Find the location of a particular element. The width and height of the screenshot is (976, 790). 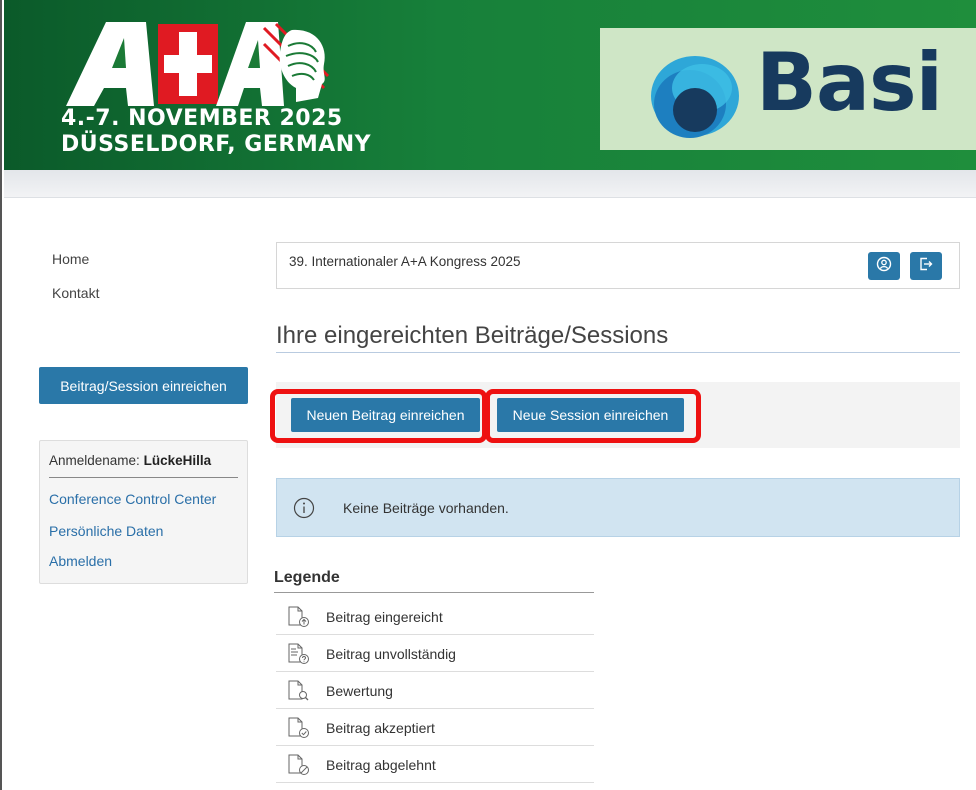

new-contribution-button: Neuen Beitrag einreichen is located at coordinates (385, 415).